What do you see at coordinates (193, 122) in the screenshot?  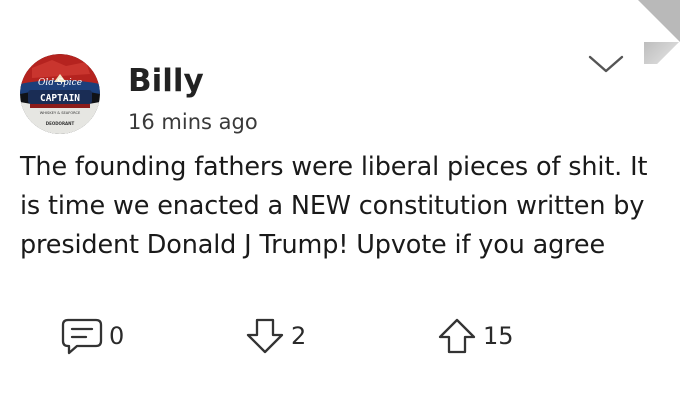 I see `post-timestamp: 16 mins ago` at bounding box center [193, 122].